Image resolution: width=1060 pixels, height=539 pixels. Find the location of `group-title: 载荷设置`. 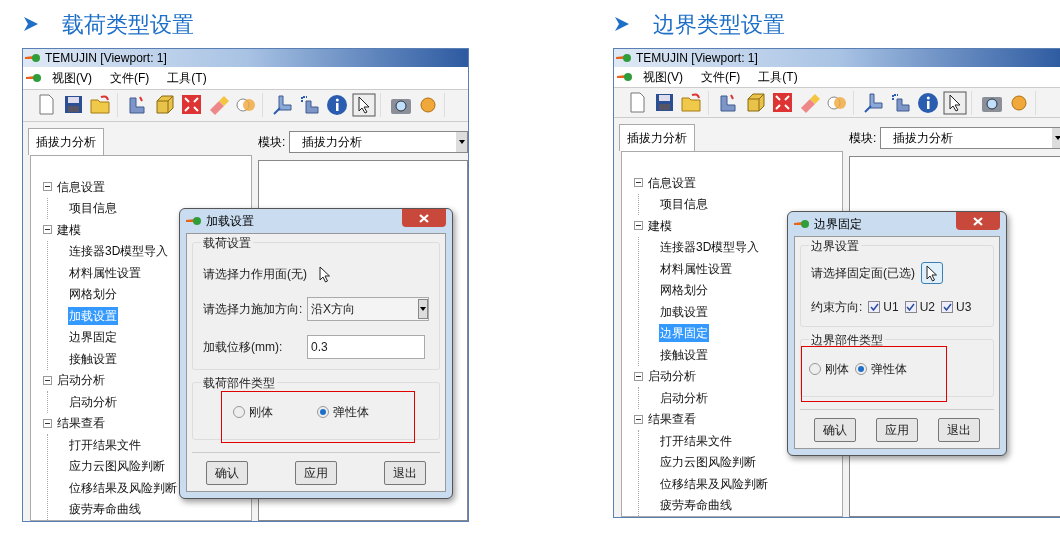

group-title: 载荷设置 is located at coordinates (227, 243).